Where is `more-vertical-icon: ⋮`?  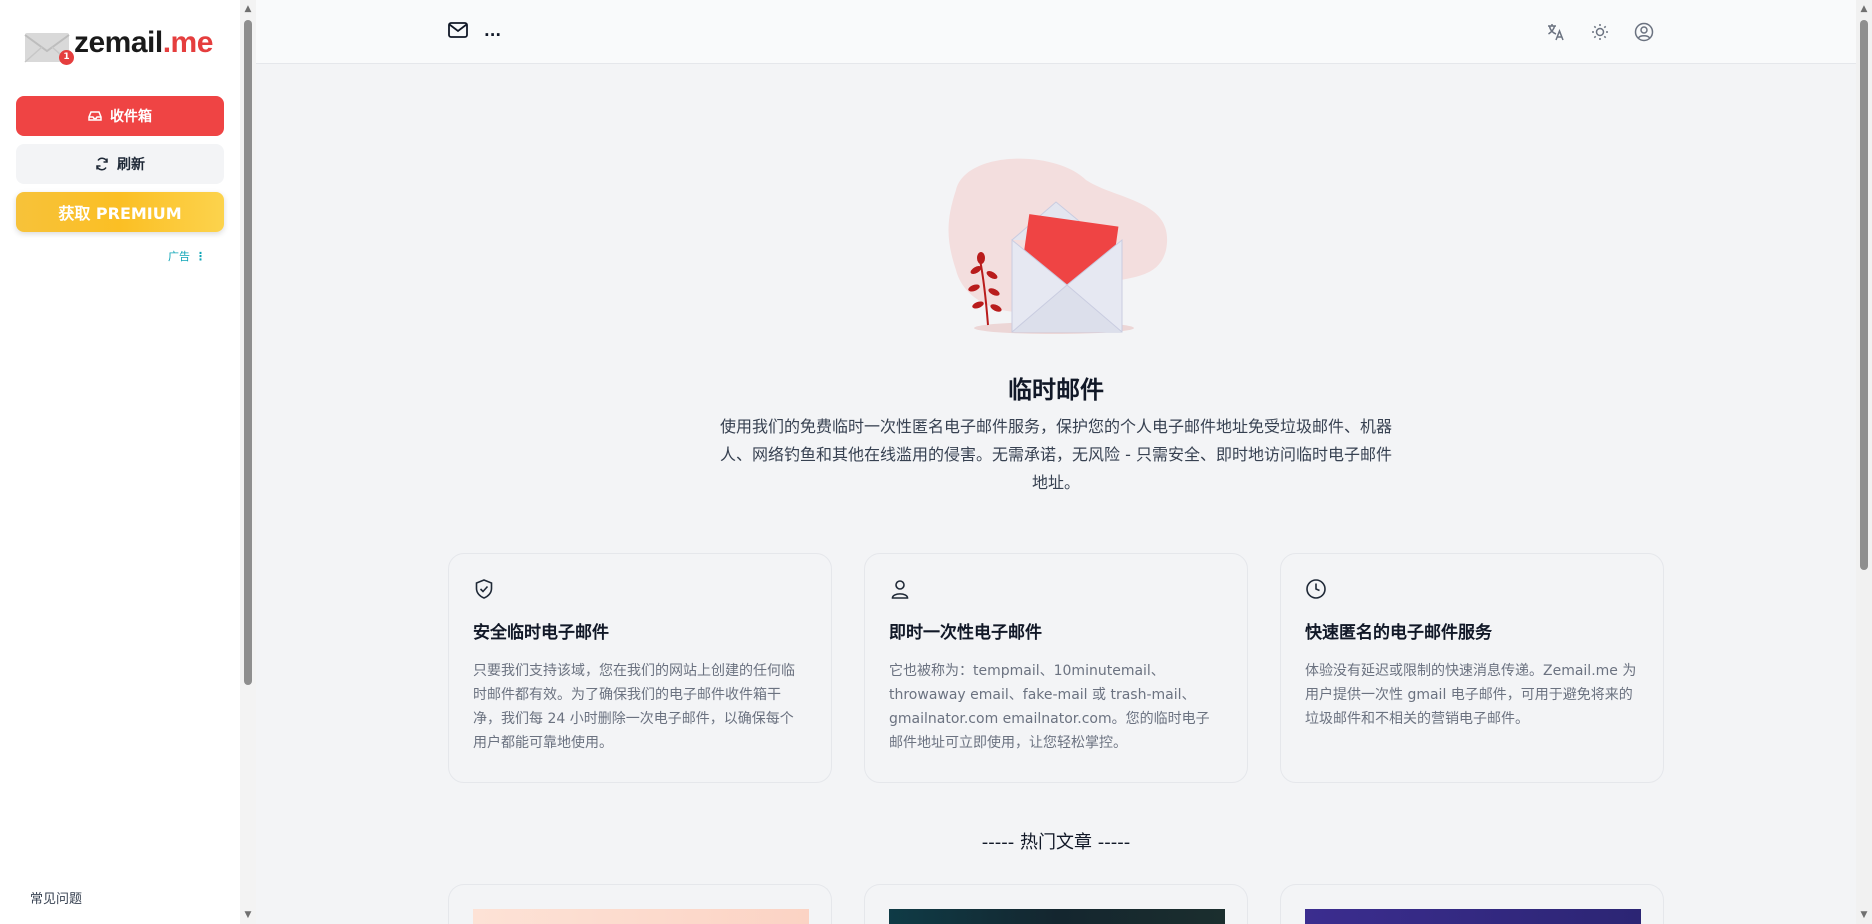
more-vertical-icon: ⋮ is located at coordinates (200, 256).